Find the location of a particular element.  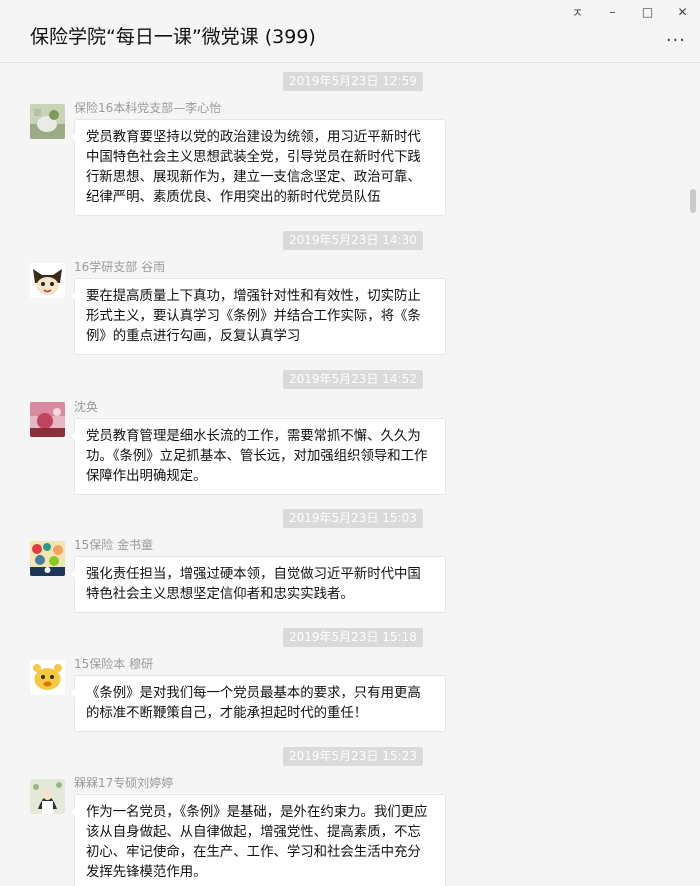

scrollbar-thumb is located at coordinates (693, 201).